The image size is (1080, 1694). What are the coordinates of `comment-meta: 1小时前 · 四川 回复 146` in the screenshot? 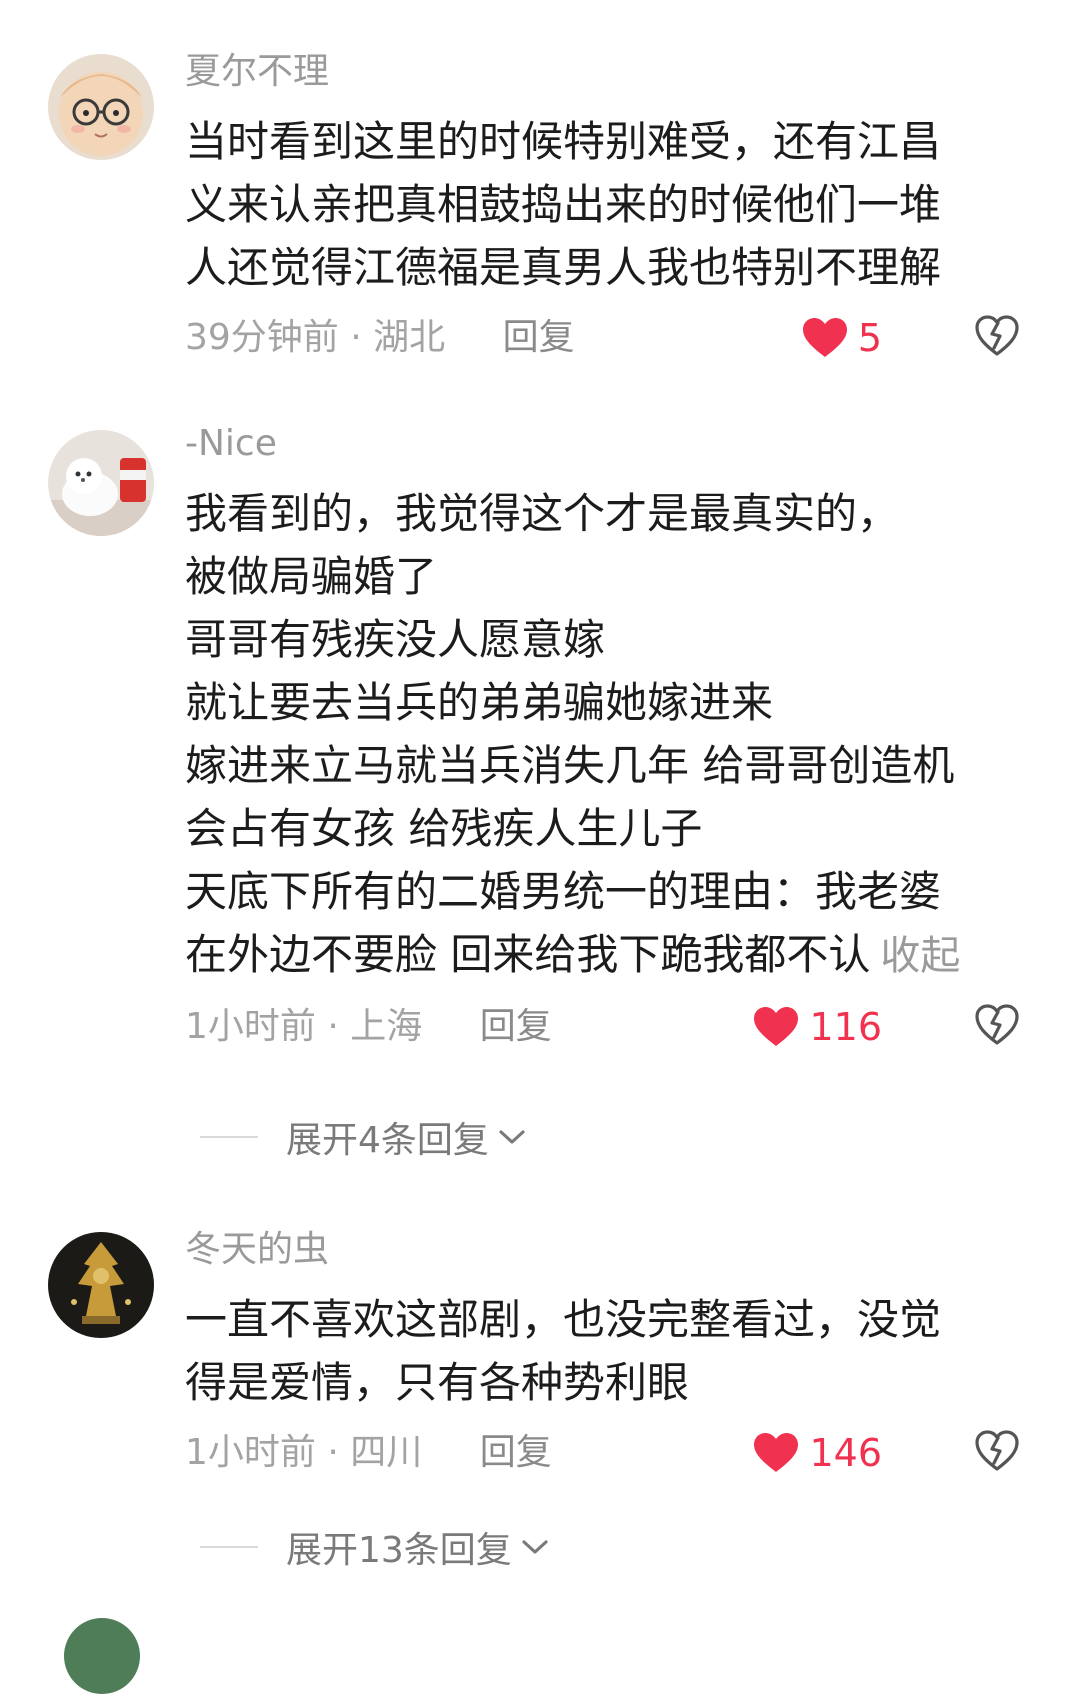 It's located at (605, 1453).